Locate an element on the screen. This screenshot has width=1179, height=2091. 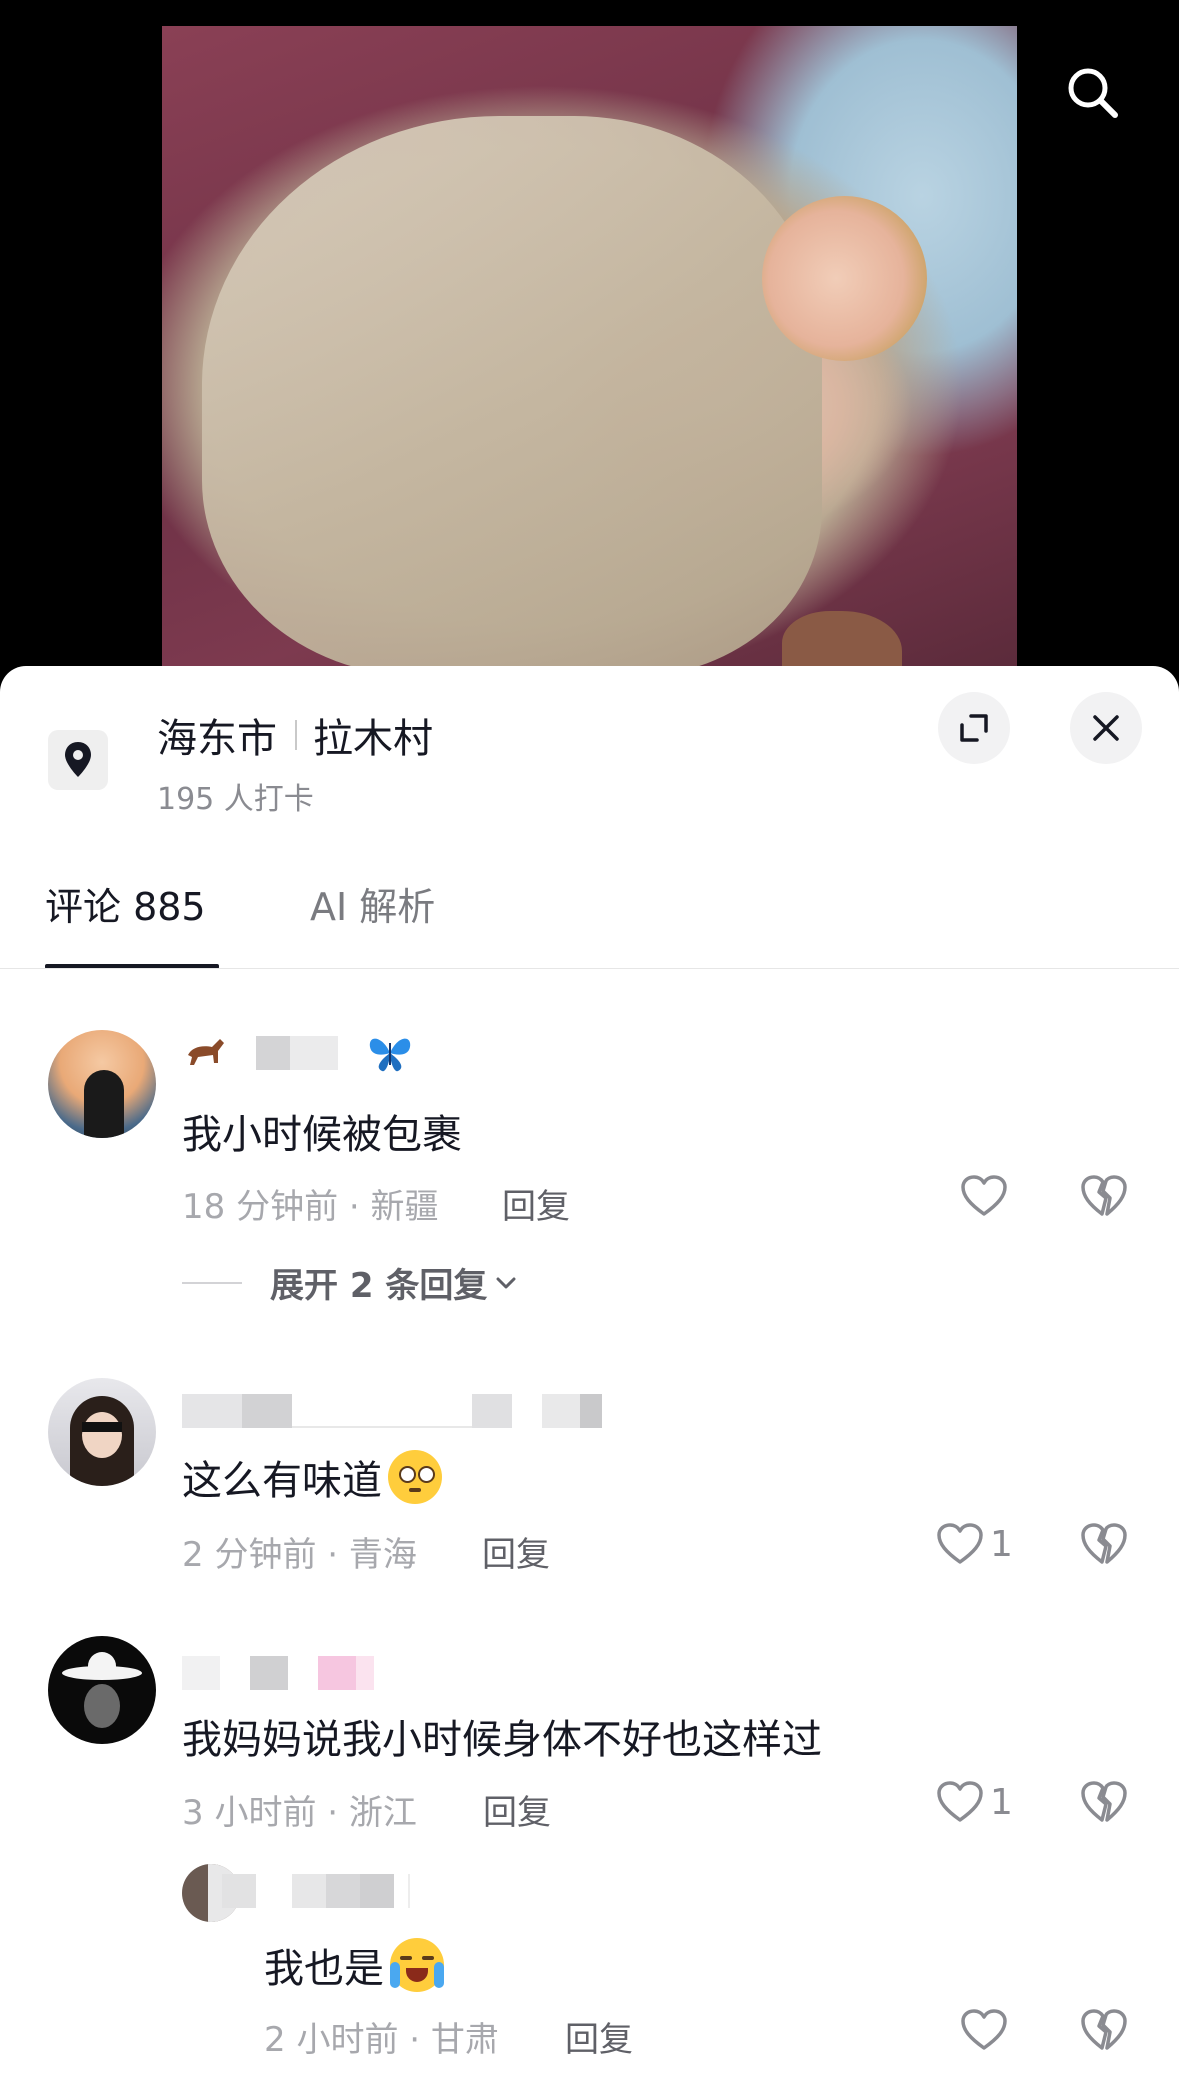
photo-baby-face is located at coordinates (844, 278).